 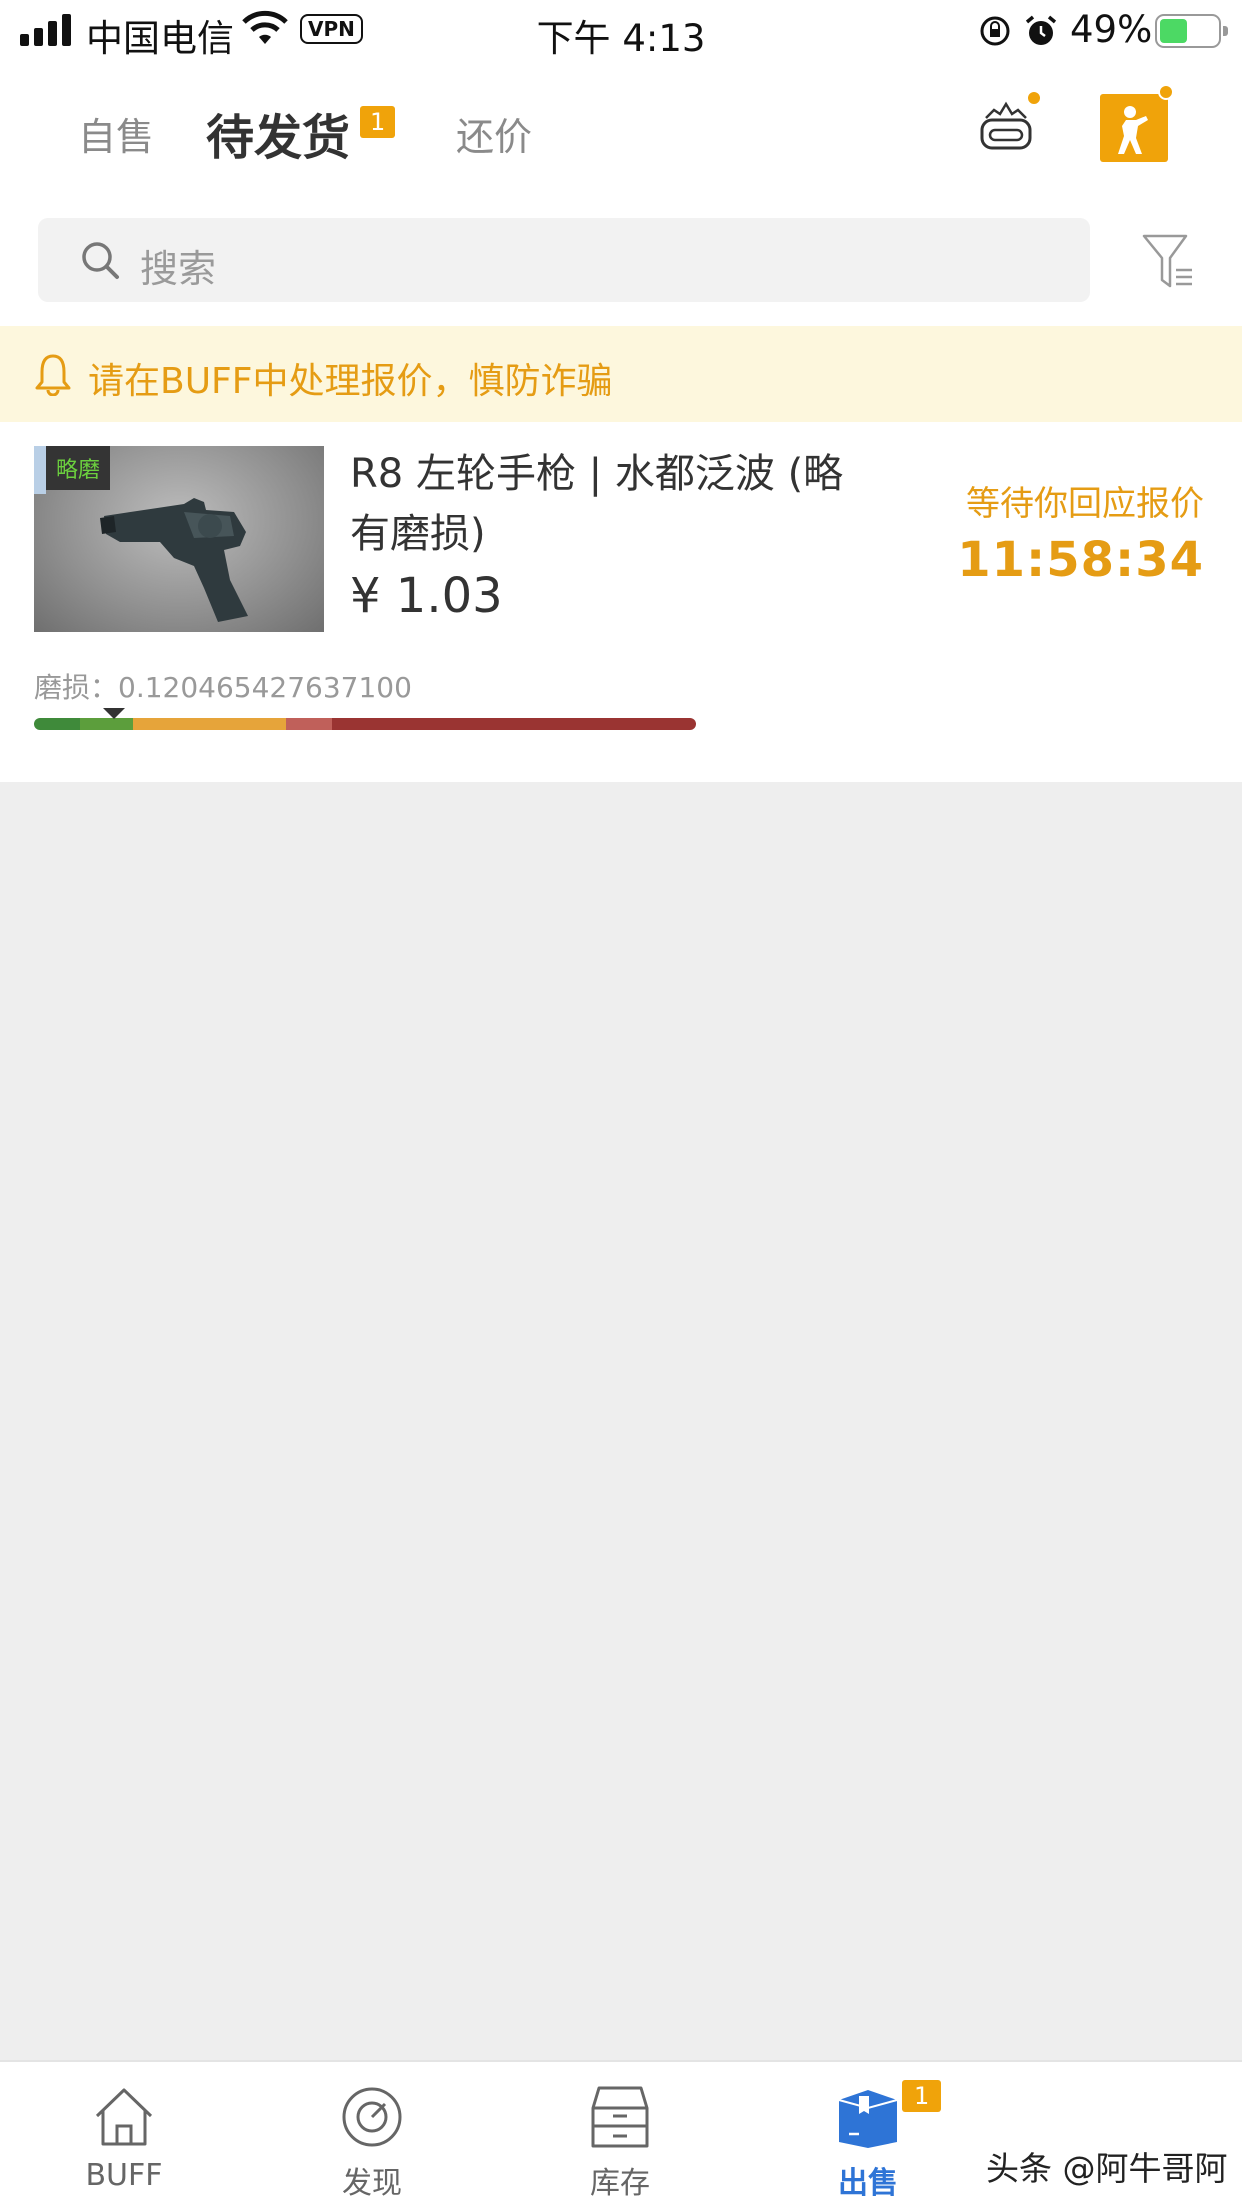 What do you see at coordinates (1168, 260) in the screenshot?
I see `filter-icon` at bounding box center [1168, 260].